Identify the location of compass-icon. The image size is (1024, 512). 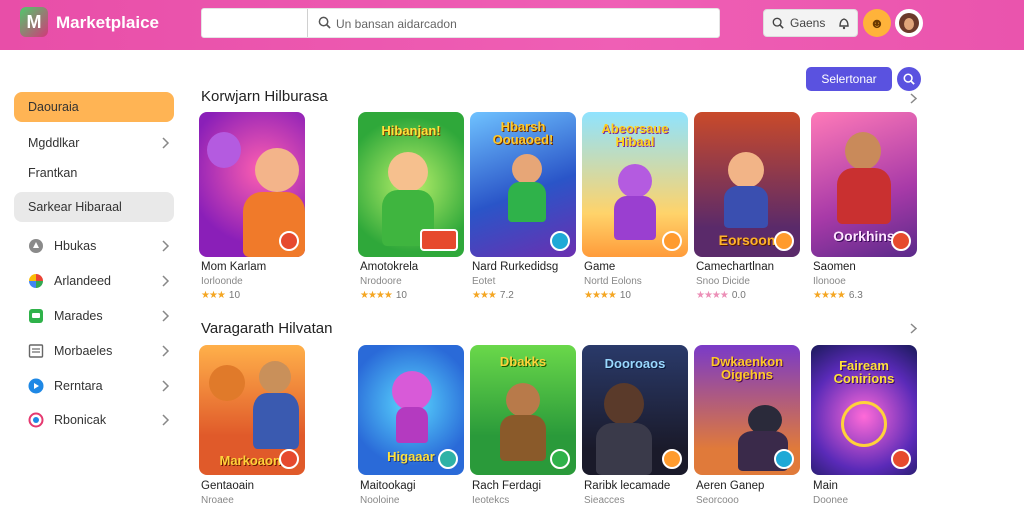
(36, 420).